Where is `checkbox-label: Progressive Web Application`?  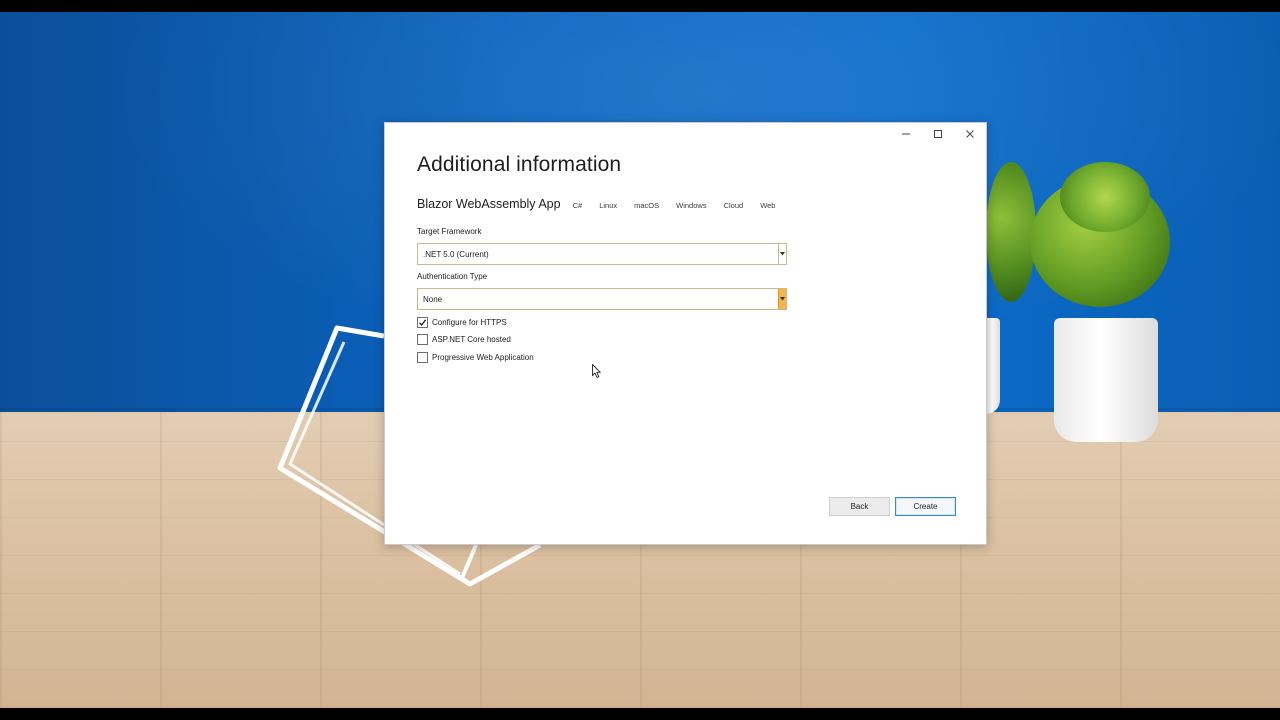
checkbox-label: Progressive Web Application is located at coordinates (483, 357).